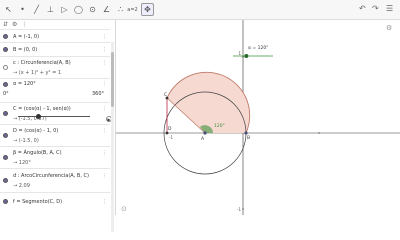 Image resolution: width=400 pixels, height=240 pixels. Describe the element at coordinates (248, 138) in the screenshot. I see `label-B: B` at that location.